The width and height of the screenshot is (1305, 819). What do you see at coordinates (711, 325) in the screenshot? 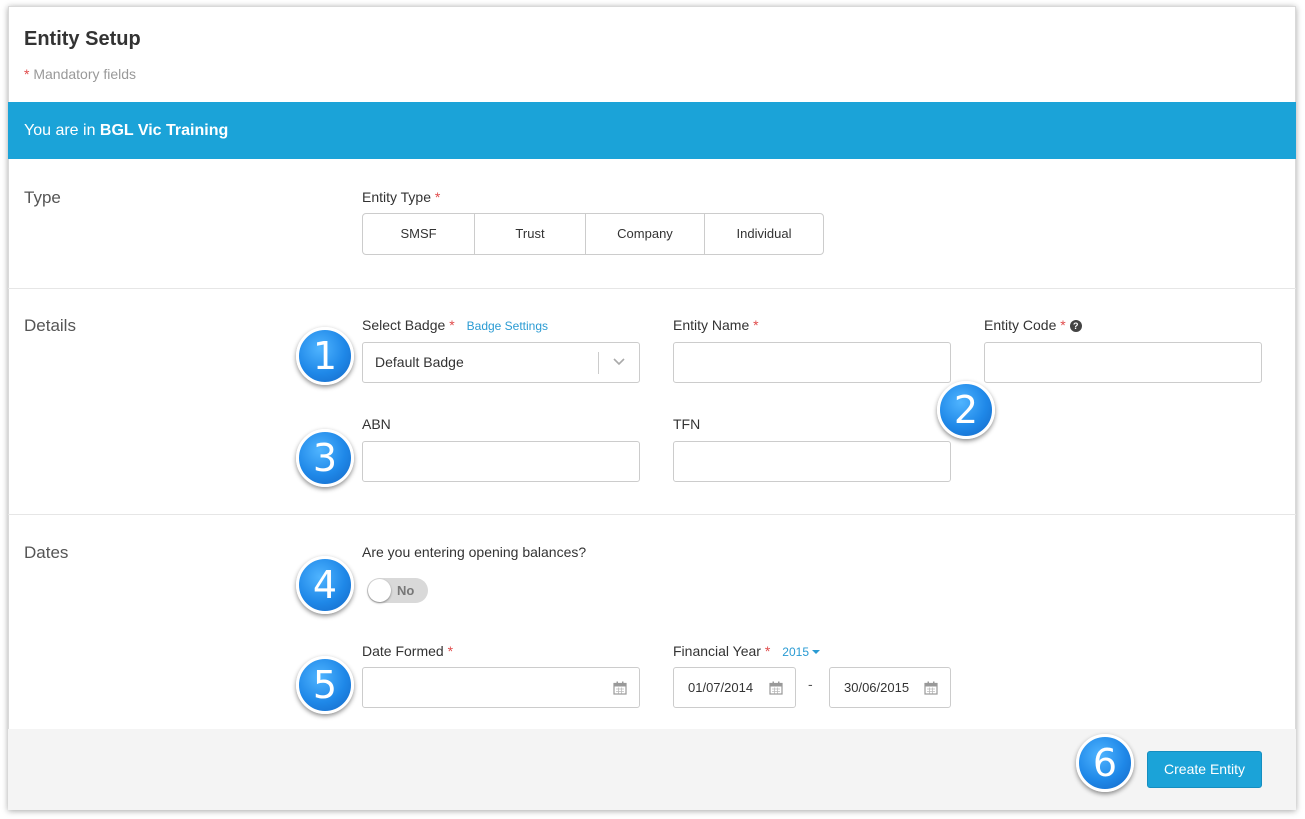
I see `entity-name-label-text: Entity Name` at bounding box center [711, 325].